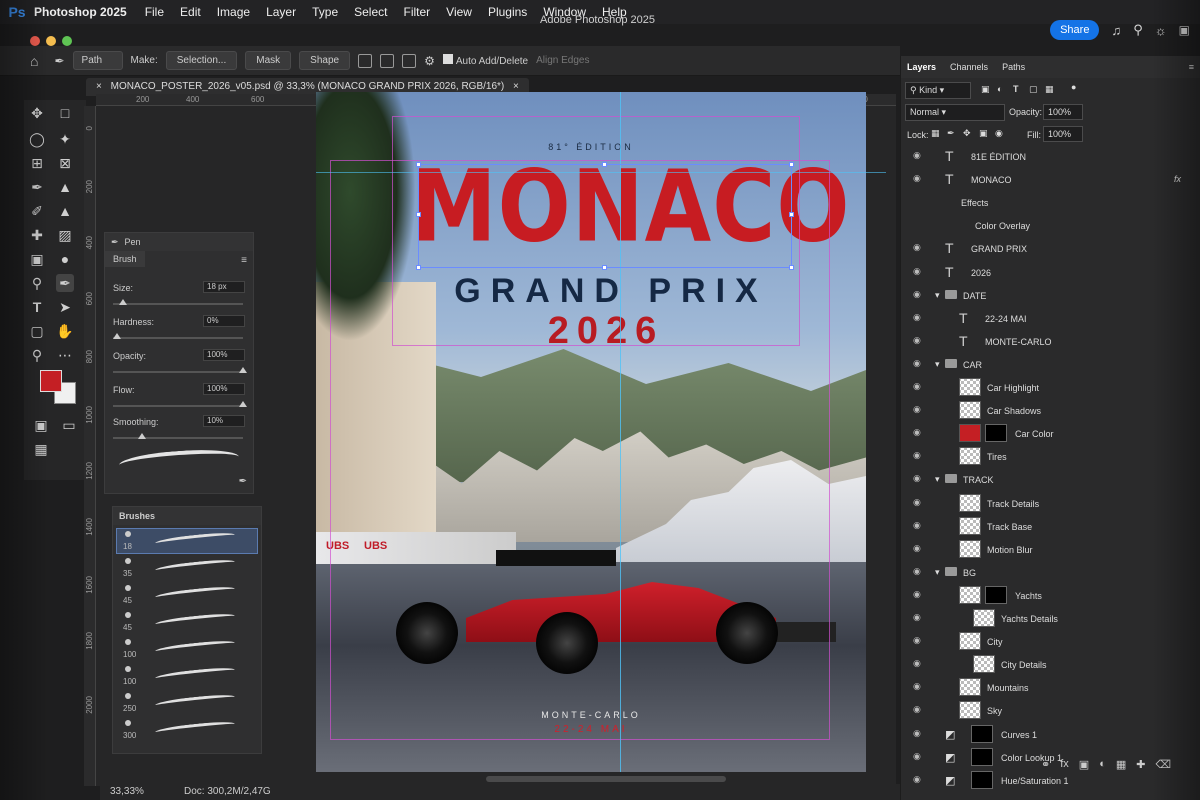 Image resolution: width=1200 pixels, height=800 pixels. I want to click on layer-row: ◉ Car Highlight, so click(1050, 388).